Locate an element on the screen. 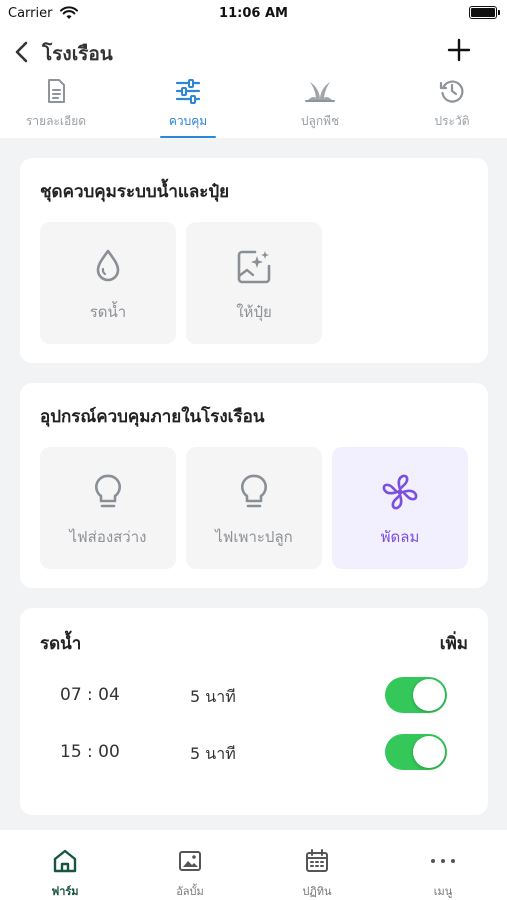  nav-bar: โรงเรือน is located at coordinates (253, 52).